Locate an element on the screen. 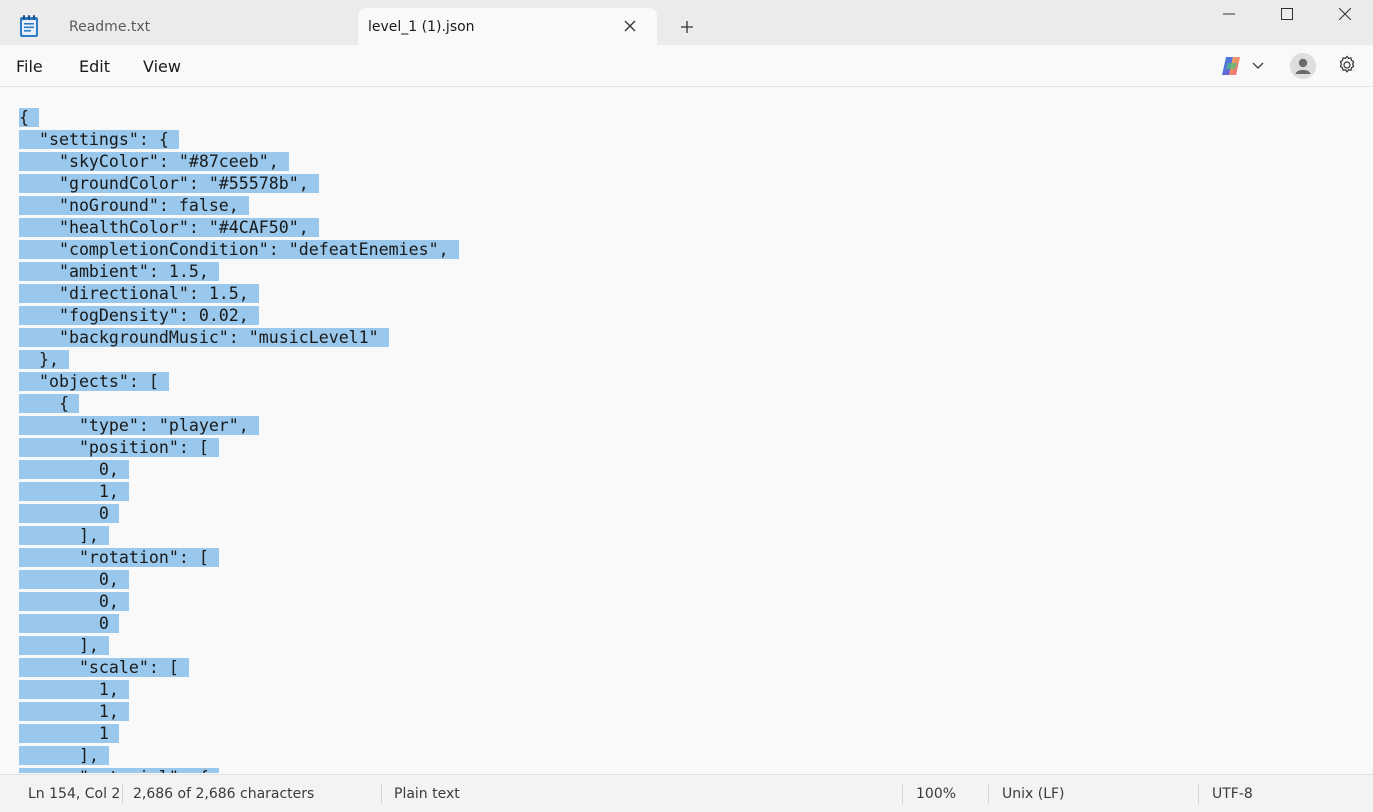  code-line: "rotation": [ is located at coordinates (239, 558).